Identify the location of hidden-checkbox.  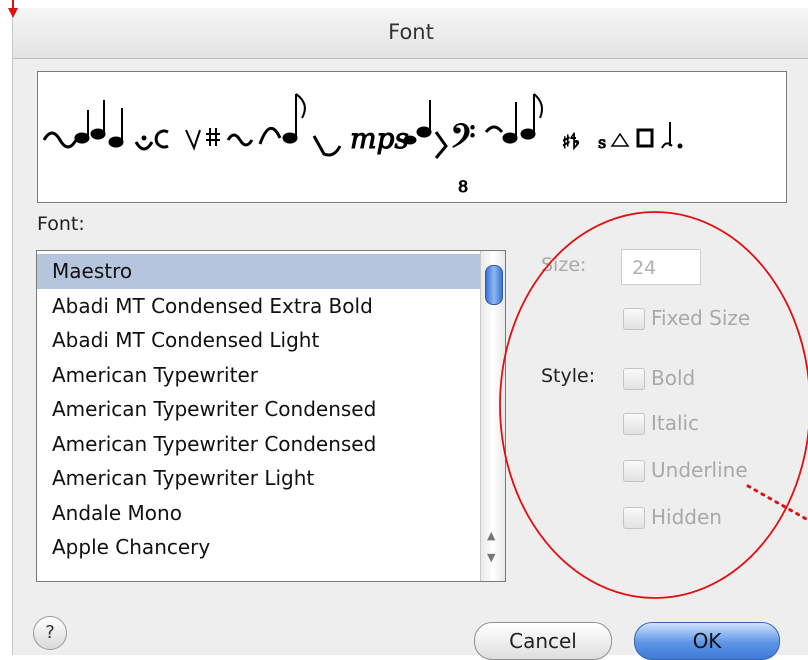
(634, 518).